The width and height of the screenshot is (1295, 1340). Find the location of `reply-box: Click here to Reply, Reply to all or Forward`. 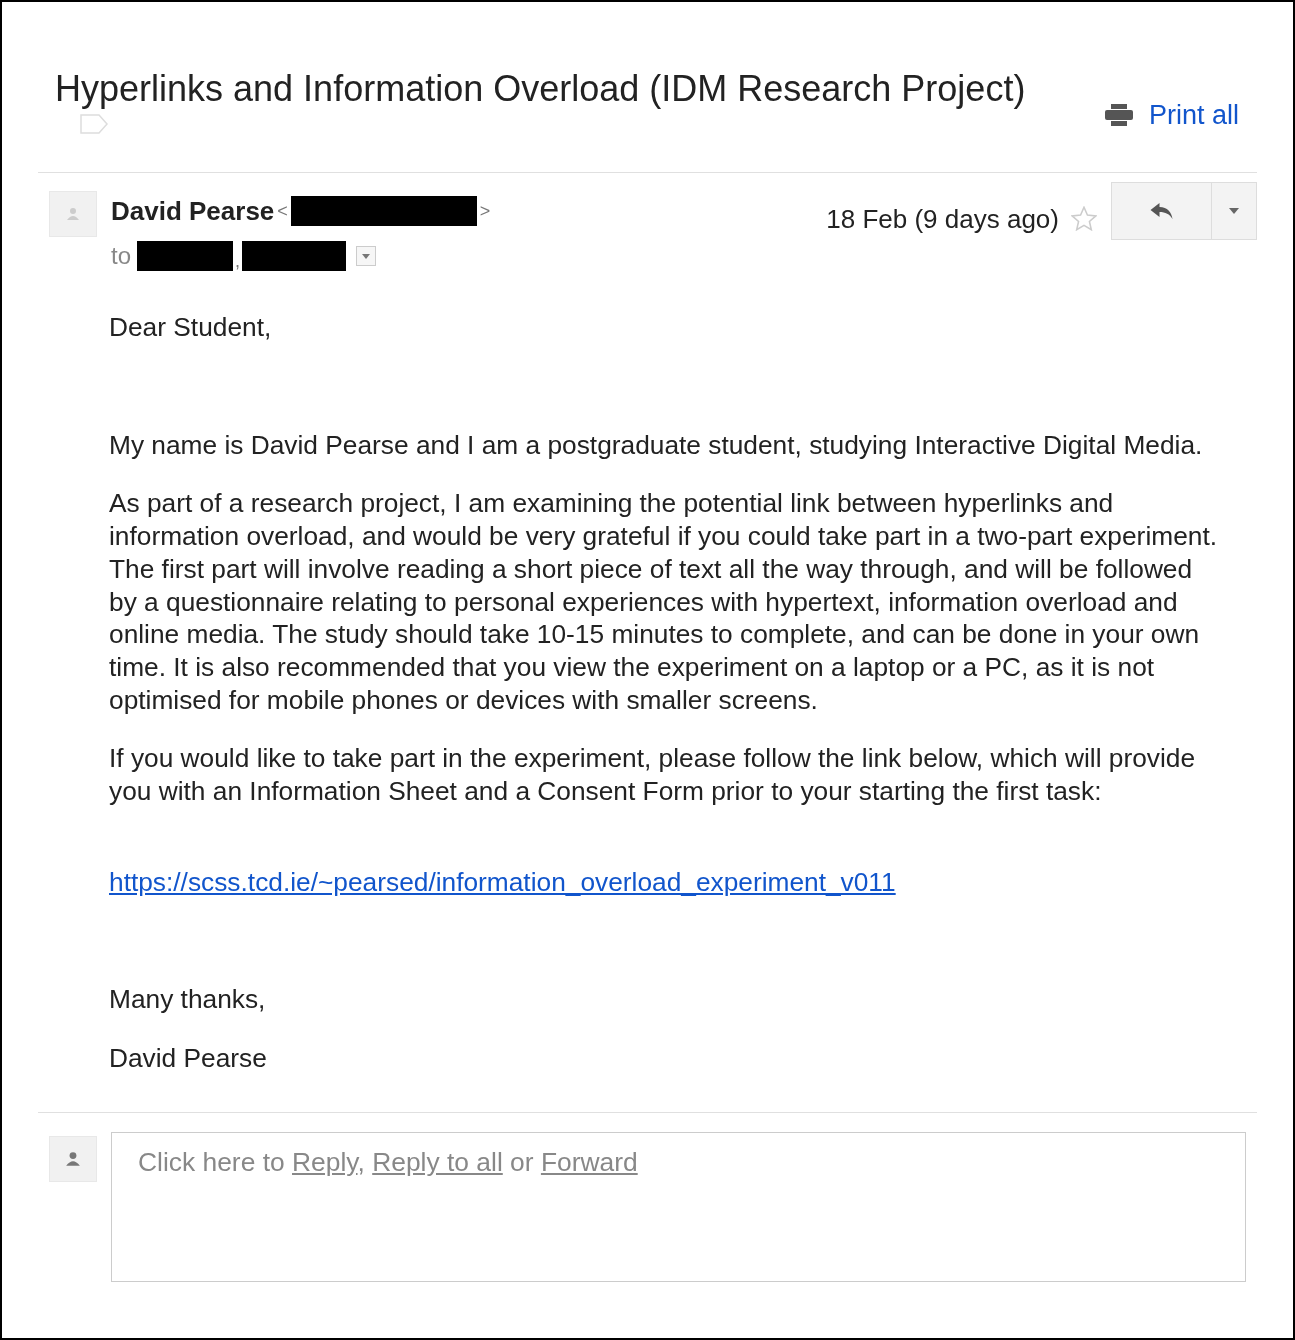

reply-box: Click here to Reply, Reply to all or Forward is located at coordinates (678, 1206).